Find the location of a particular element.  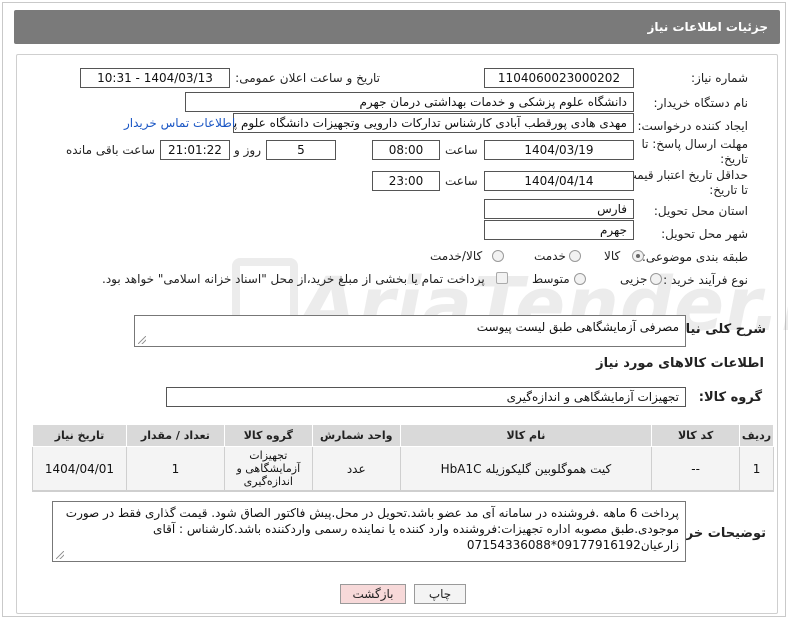

page-title: جزئیات اطلاعات نیاز is located at coordinates (707, 27).